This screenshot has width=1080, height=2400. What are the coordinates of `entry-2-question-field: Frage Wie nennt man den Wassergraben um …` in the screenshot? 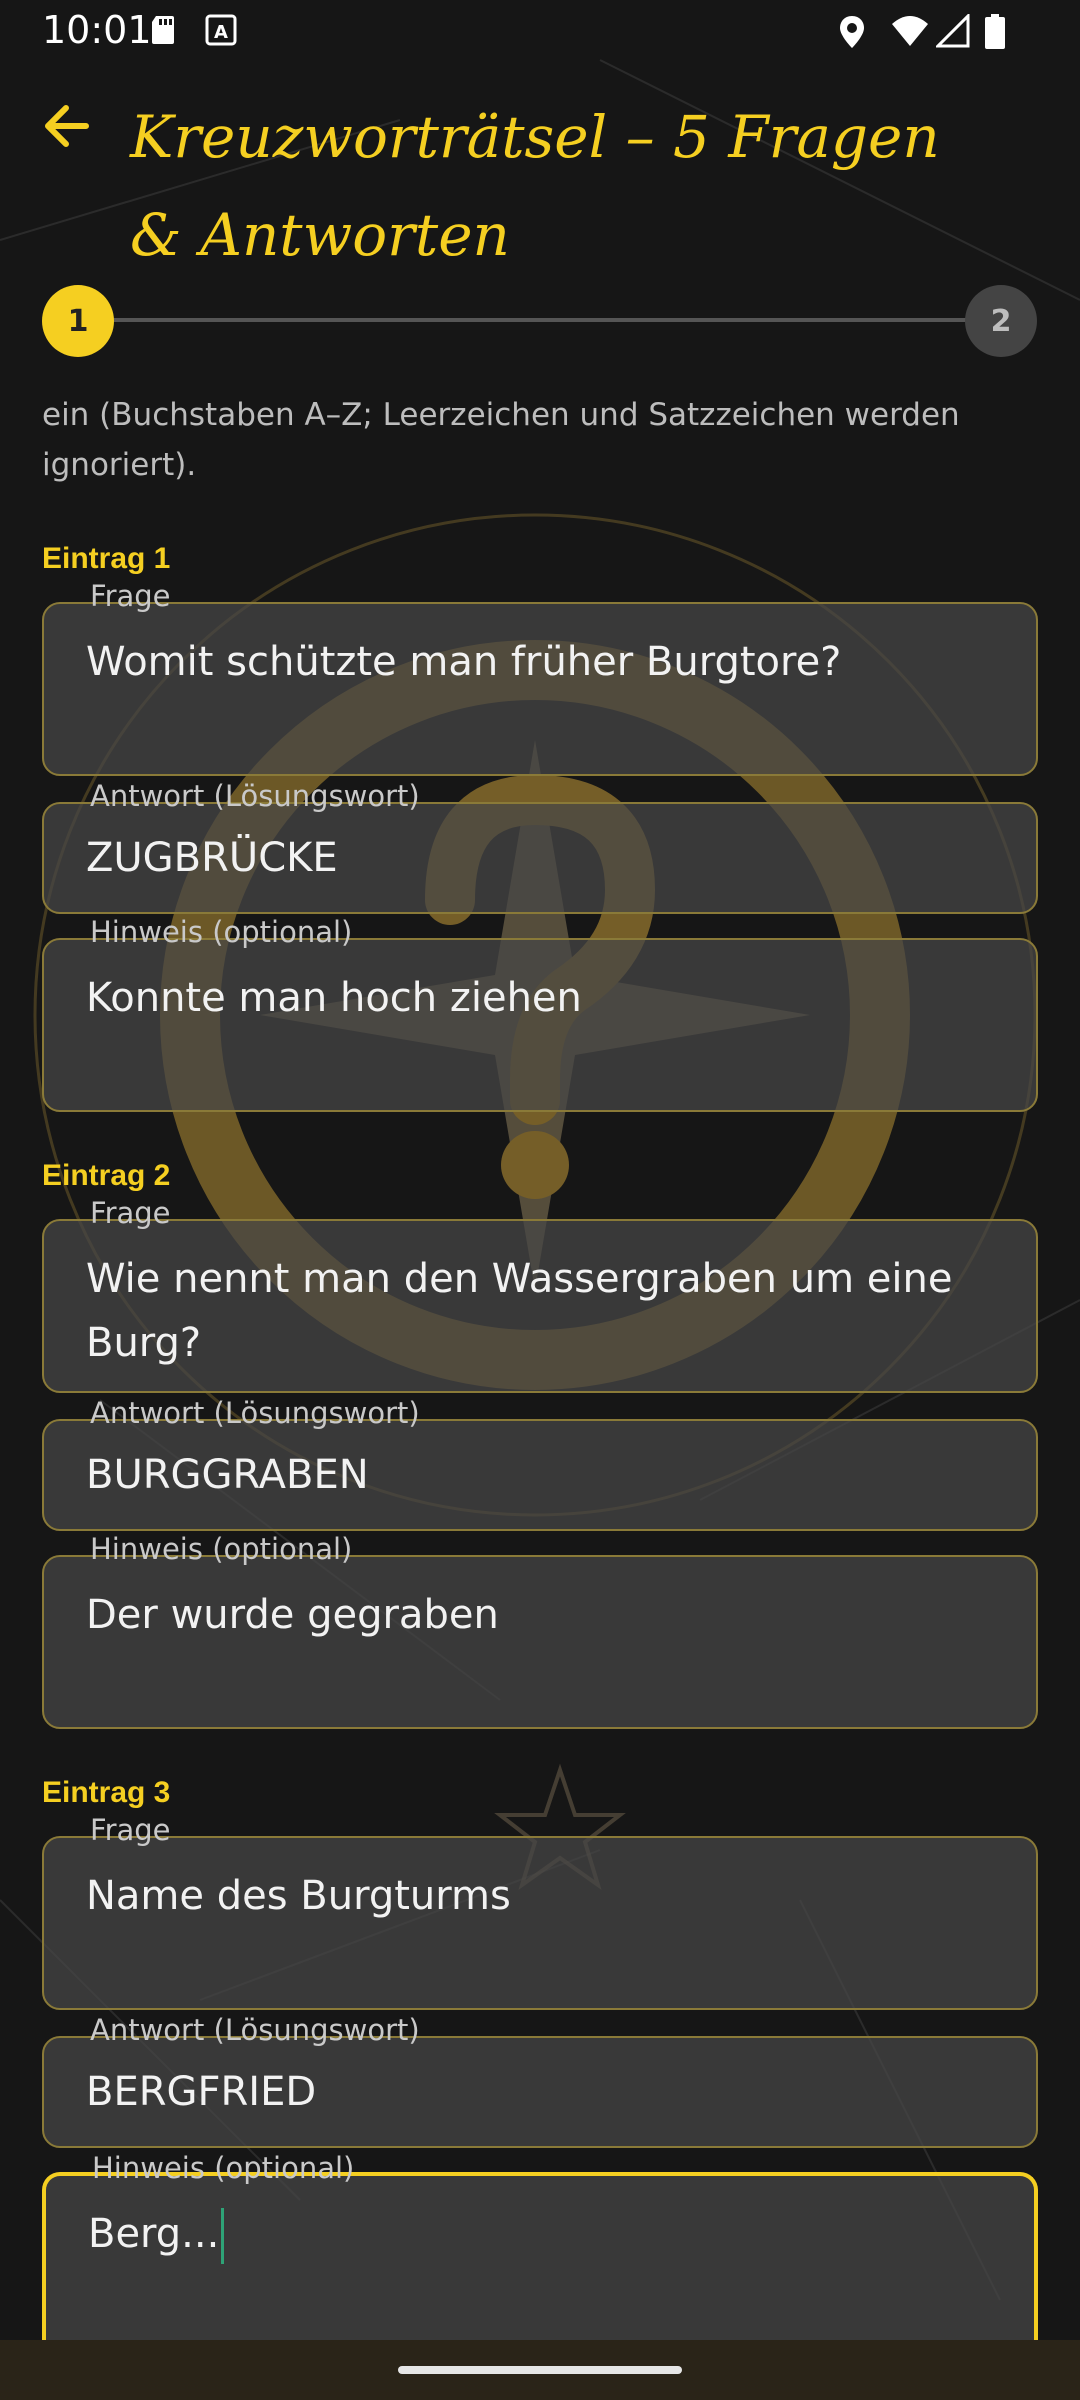 It's located at (540, 1294).